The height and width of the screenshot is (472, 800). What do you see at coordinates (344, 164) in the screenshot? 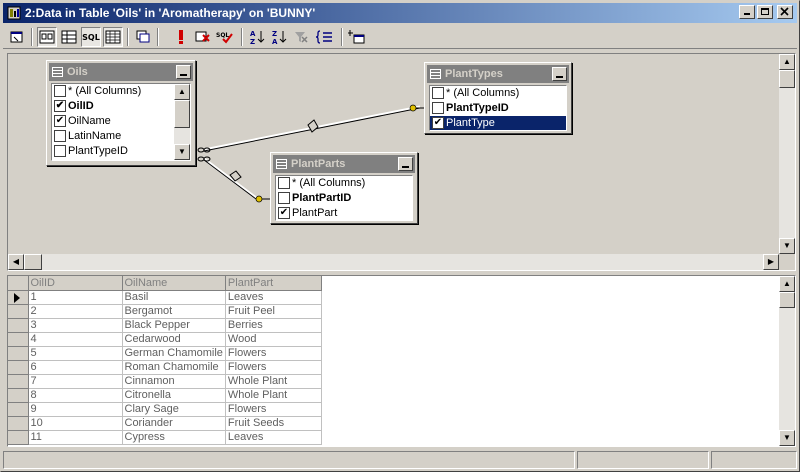
I see `table-title-plantparts: PlantParts` at bounding box center [344, 164].